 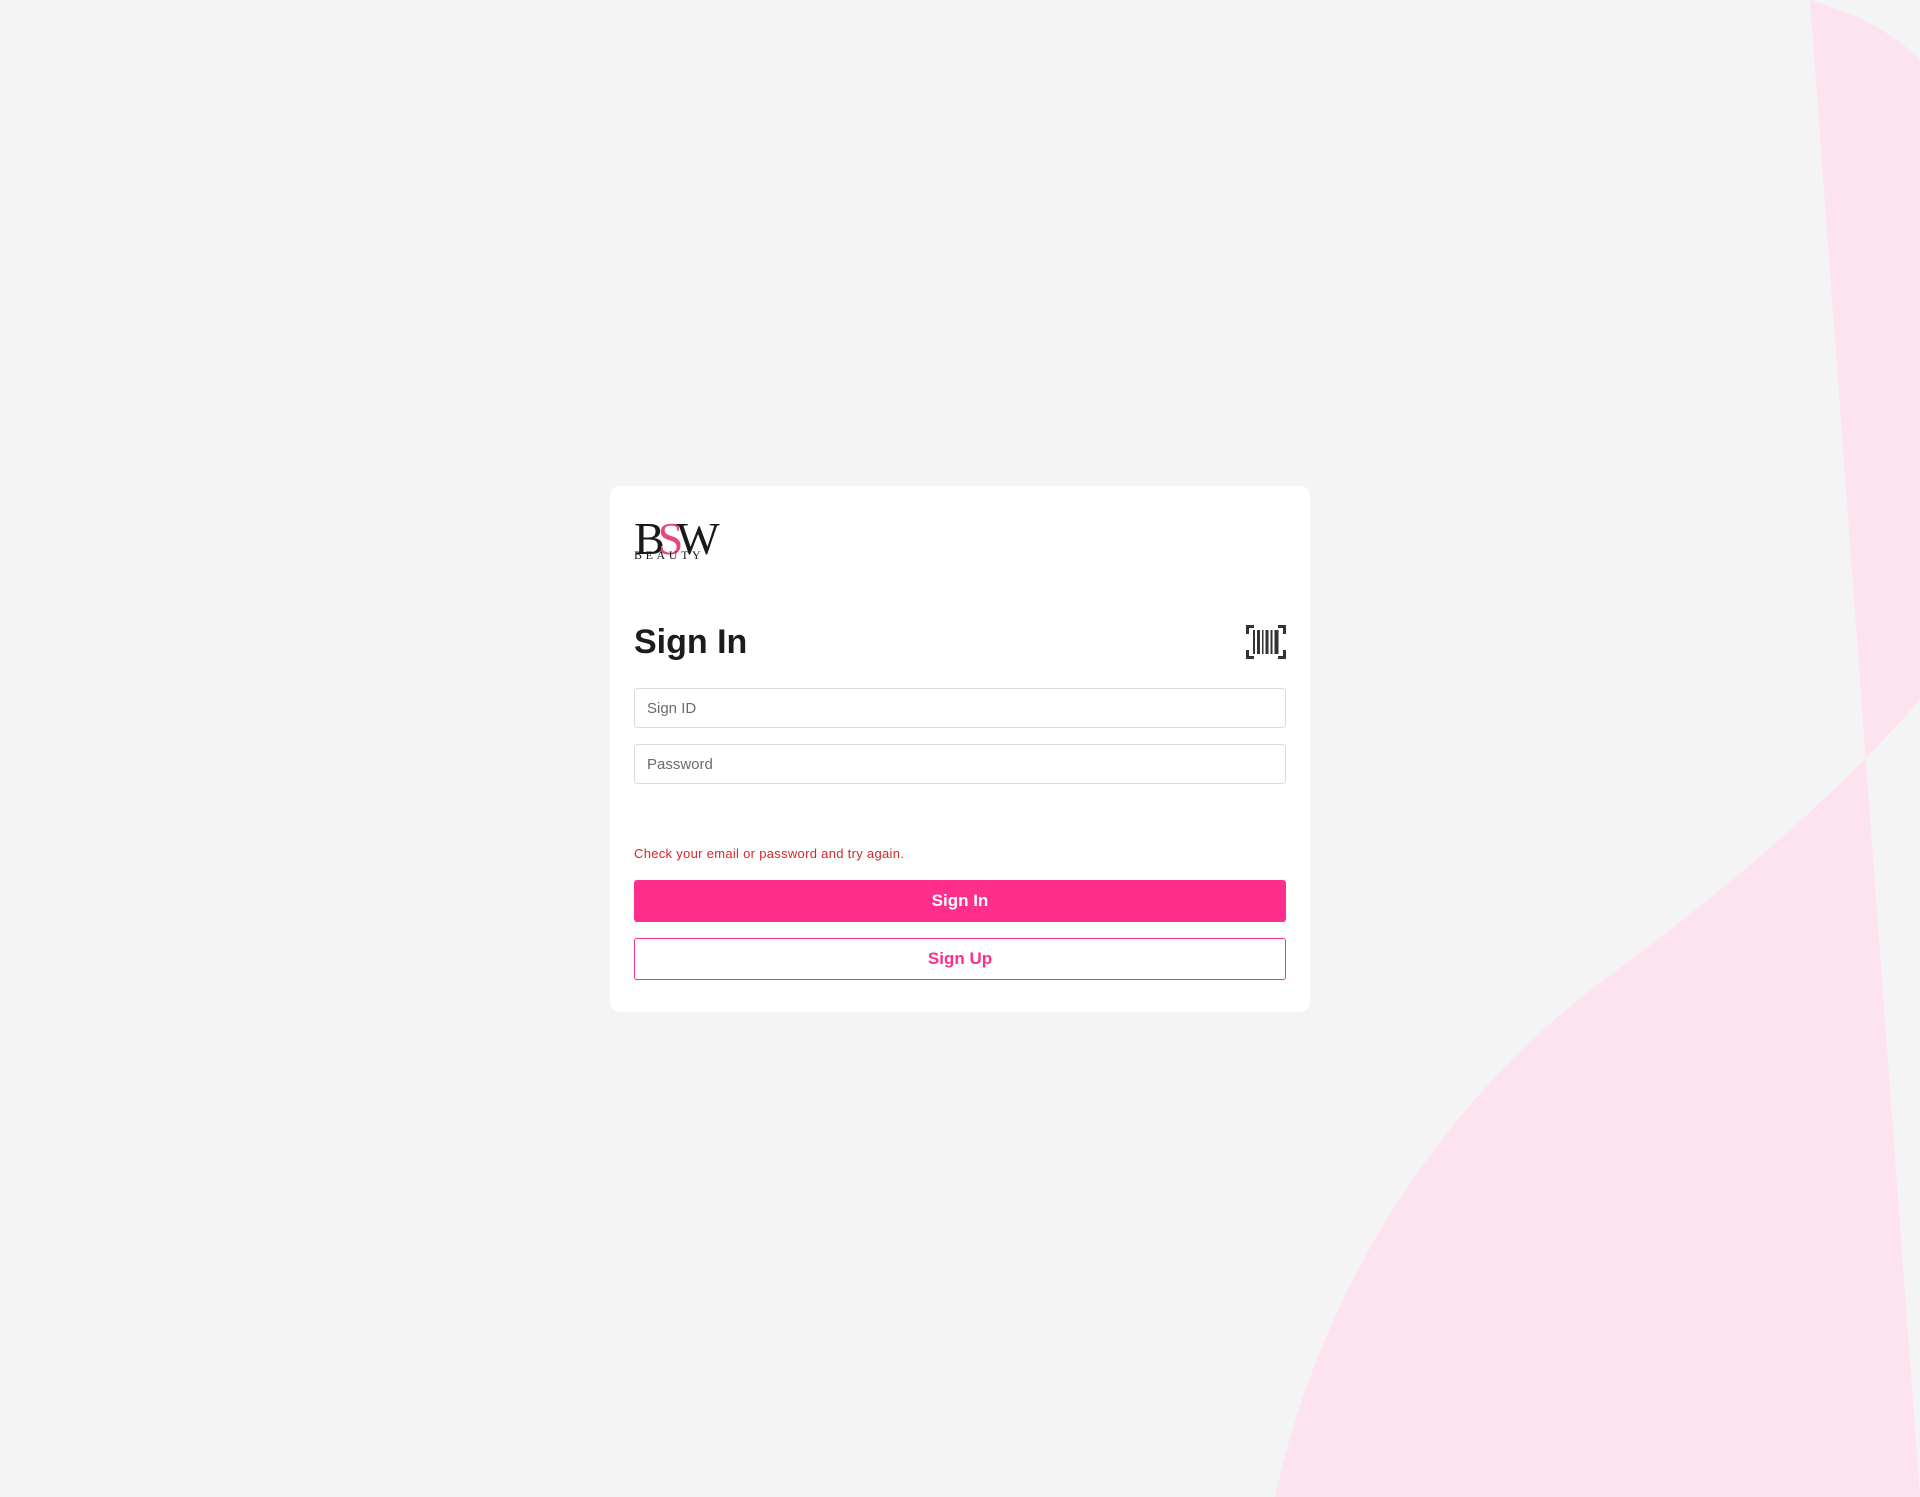 What do you see at coordinates (960, 764) in the screenshot?
I see `password-input` at bounding box center [960, 764].